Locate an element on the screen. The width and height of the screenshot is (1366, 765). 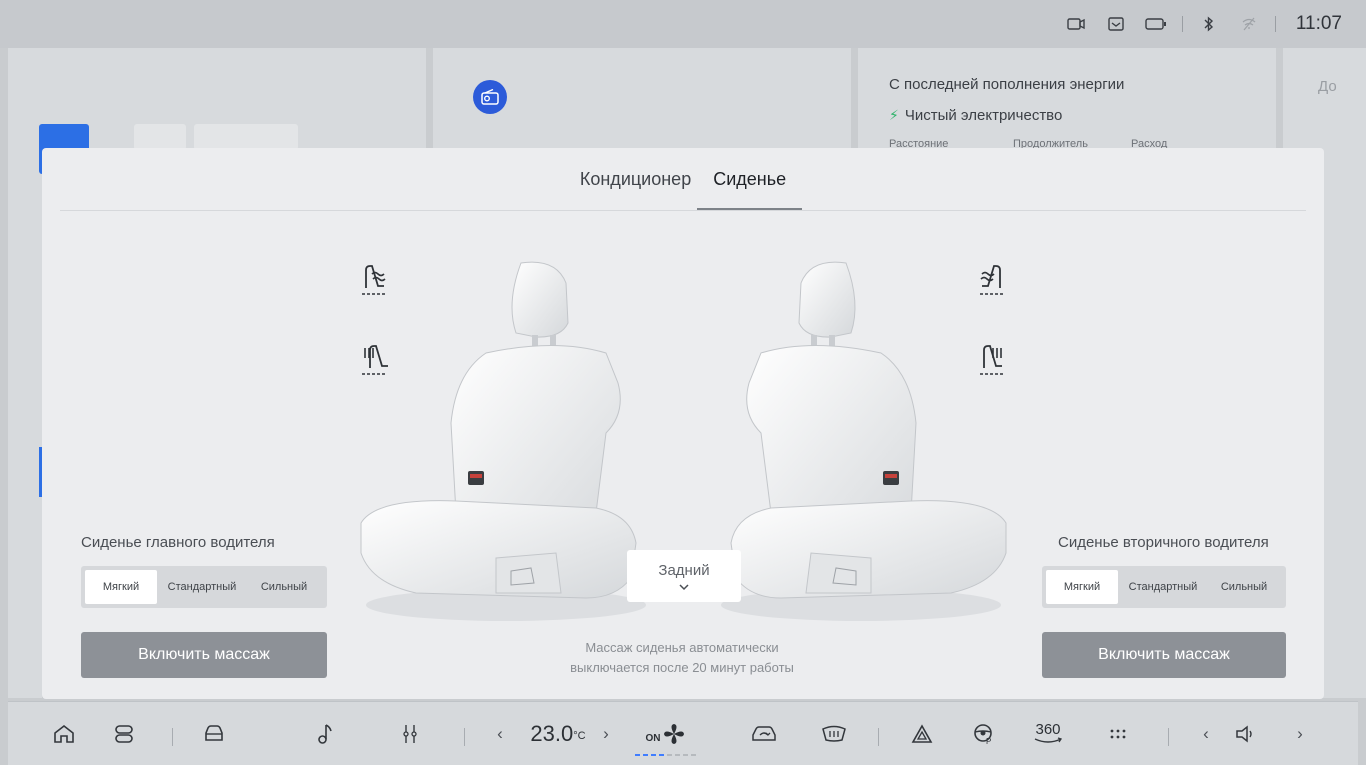
driver-level-strong: Сильный is located at coordinates (284, 587).